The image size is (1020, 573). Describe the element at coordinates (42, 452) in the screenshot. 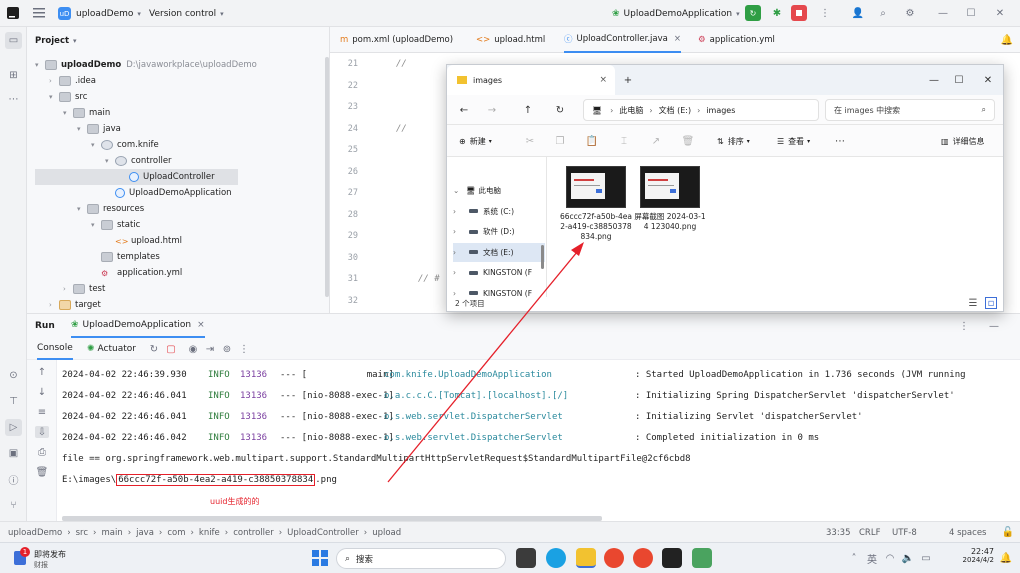

I see `print-icon: ⎙` at that location.